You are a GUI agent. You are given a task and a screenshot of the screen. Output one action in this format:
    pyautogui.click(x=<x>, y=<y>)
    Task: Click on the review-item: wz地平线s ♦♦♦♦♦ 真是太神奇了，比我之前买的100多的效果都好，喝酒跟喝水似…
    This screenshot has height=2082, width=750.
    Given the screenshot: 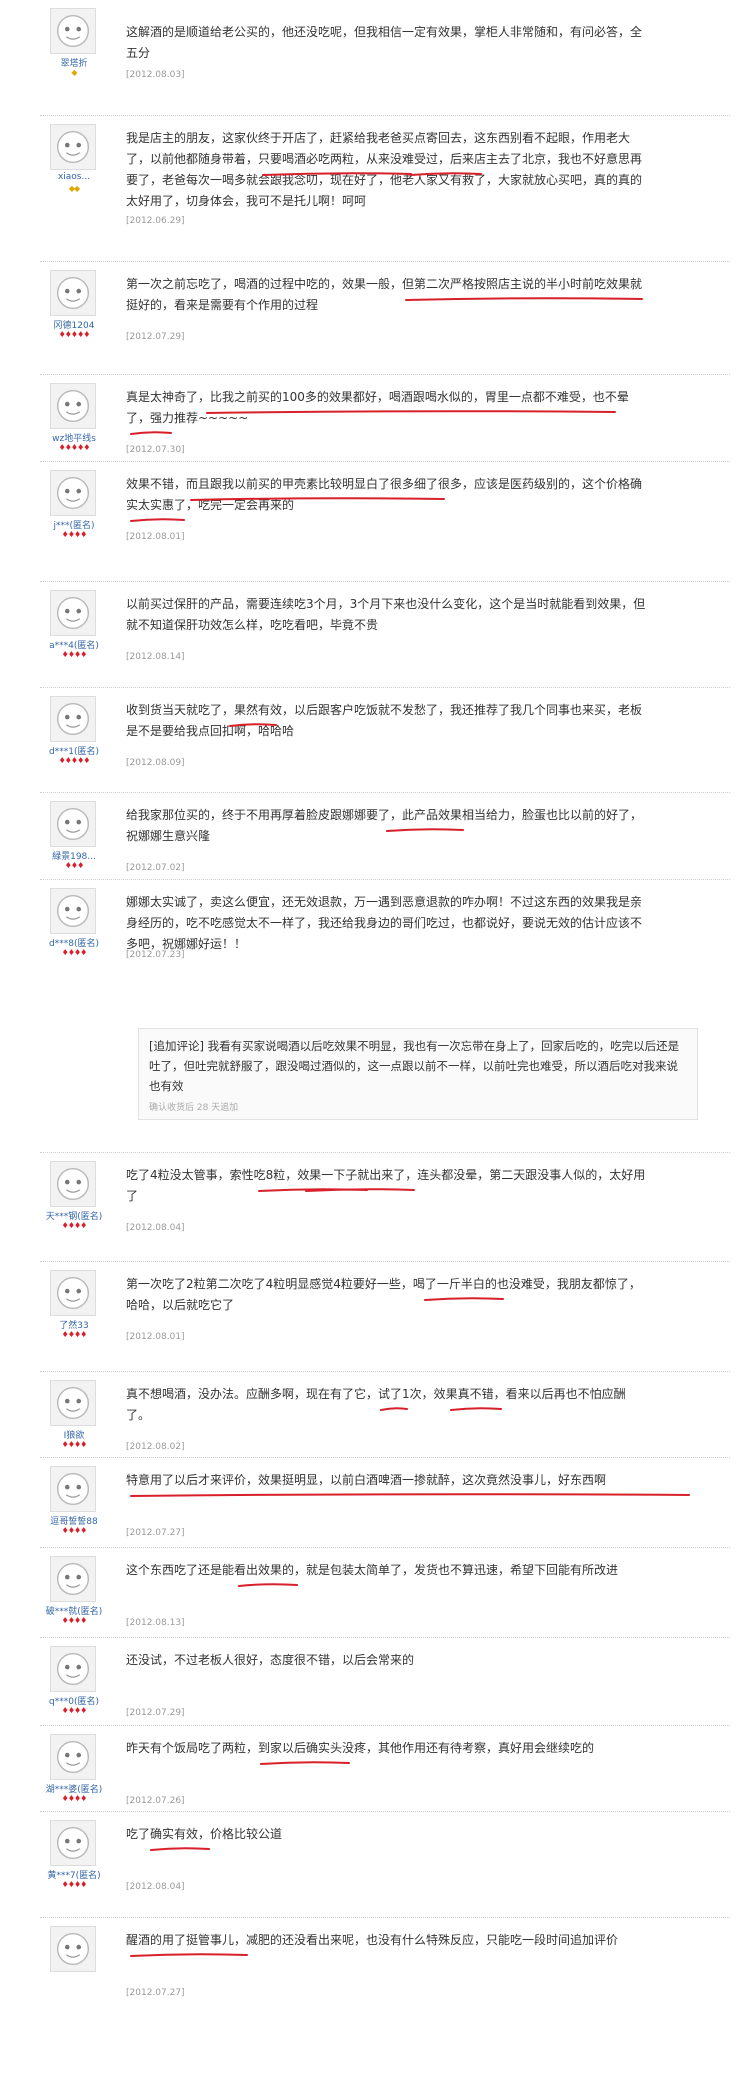 What is the action you would take?
    pyautogui.click(x=375, y=418)
    